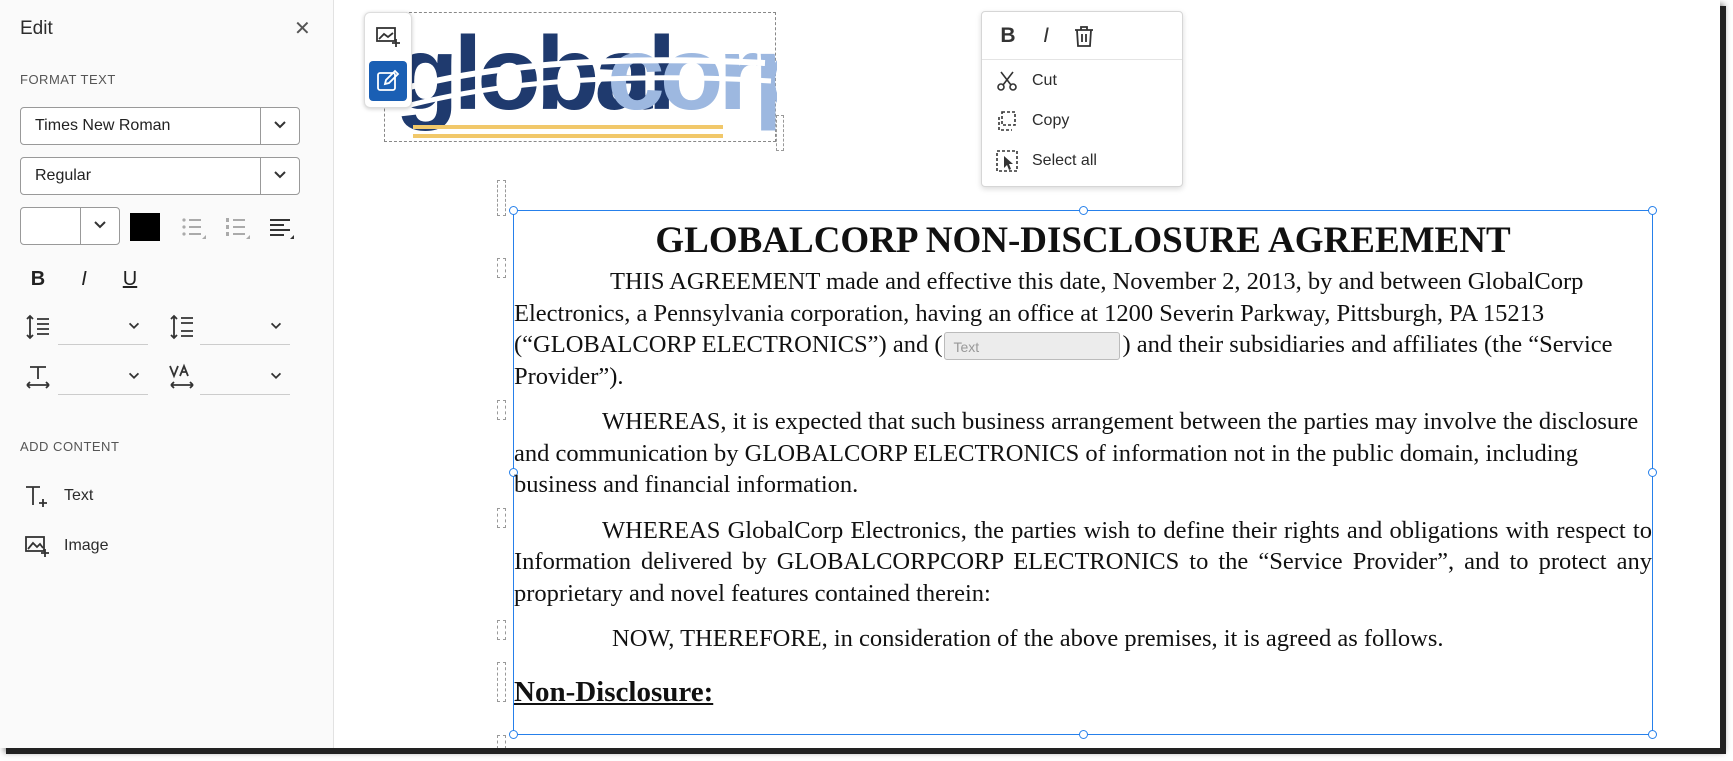 The height and width of the screenshot is (761, 1733). I want to click on copy-icon, so click(1007, 121).